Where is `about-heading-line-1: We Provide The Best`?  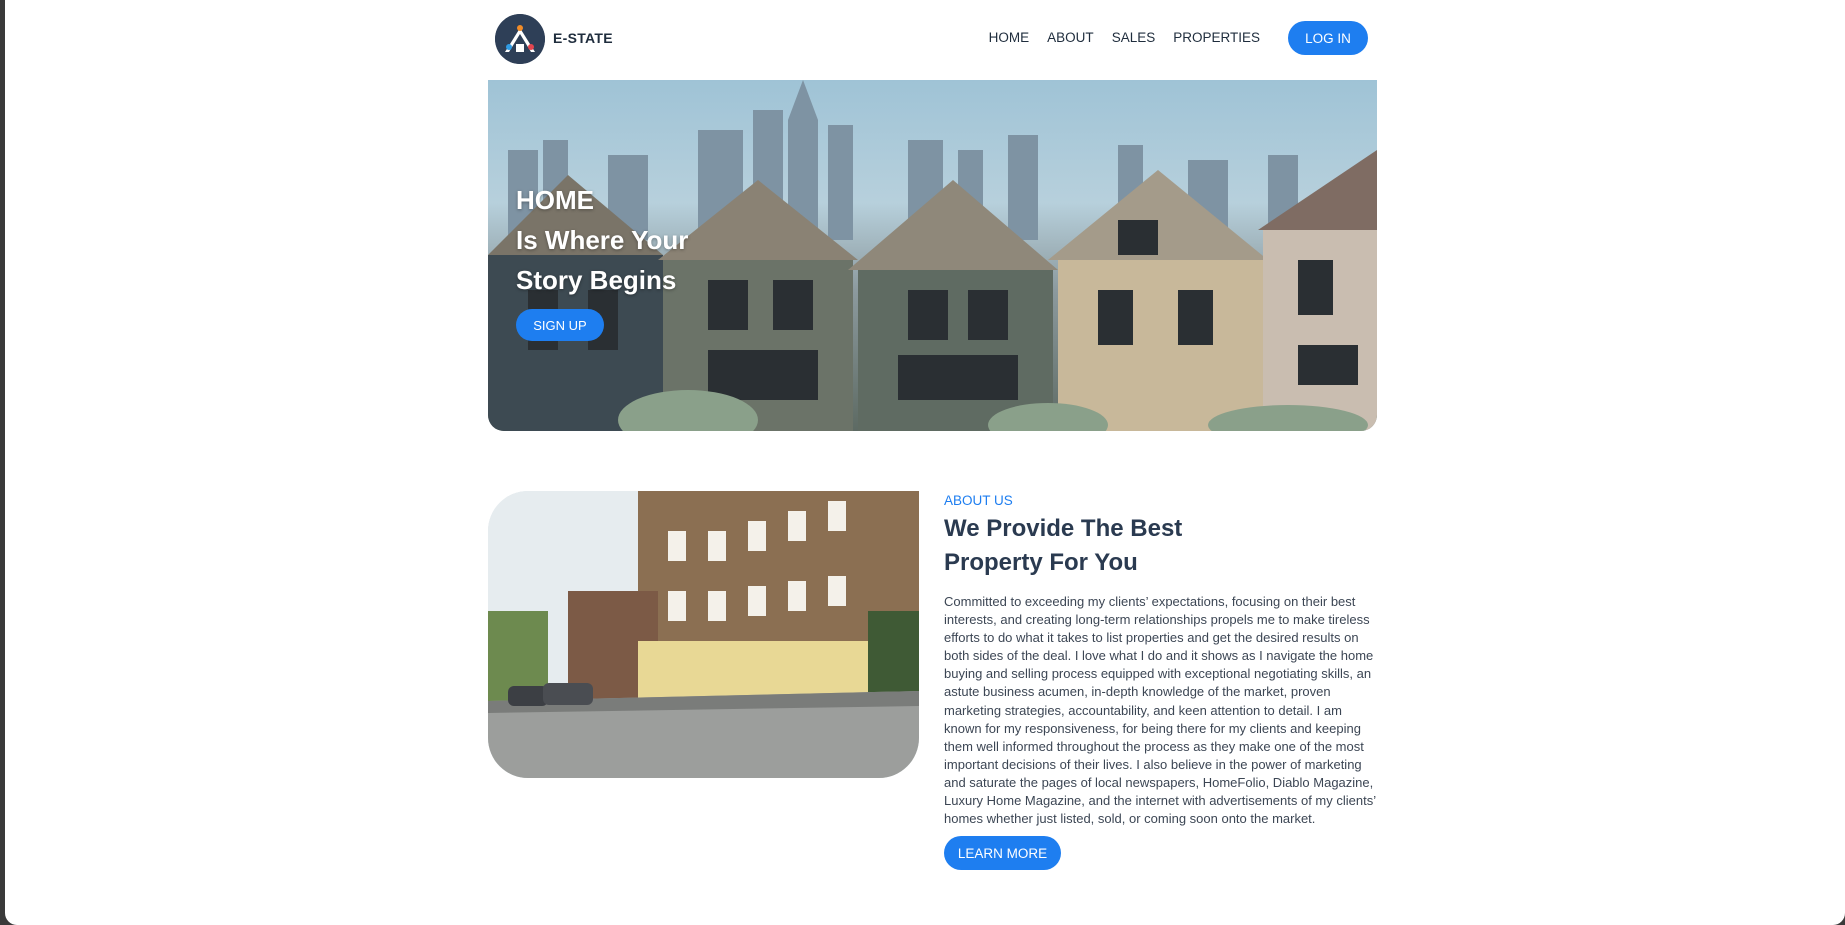 about-heading-line-1: We Provide The Best is located at coordinates (1063, 528).